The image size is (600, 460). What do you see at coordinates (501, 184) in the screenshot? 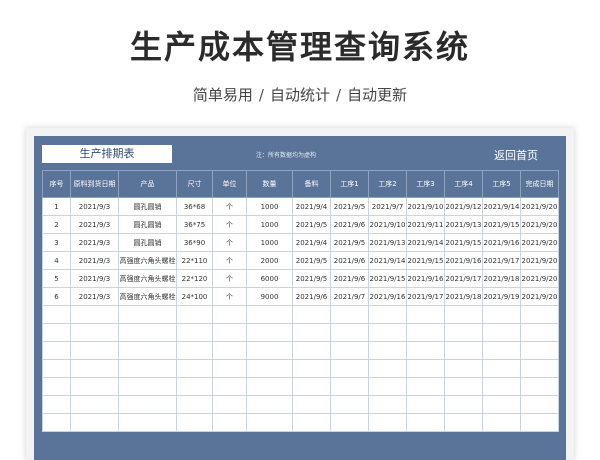
I see `column-header: 工序5` at bounding box center [501, 184].